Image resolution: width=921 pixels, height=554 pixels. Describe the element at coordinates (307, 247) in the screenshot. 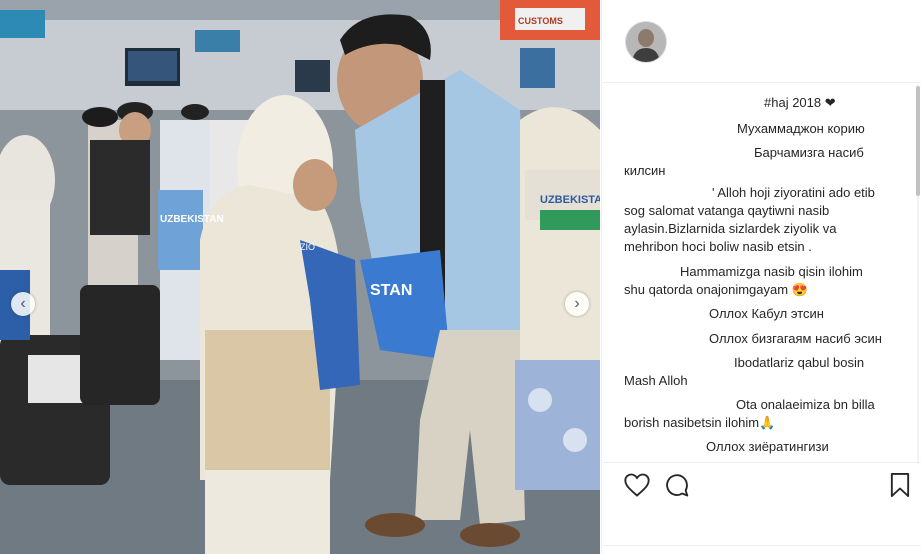

I see `bag-tag-text: ZIO` at that location.